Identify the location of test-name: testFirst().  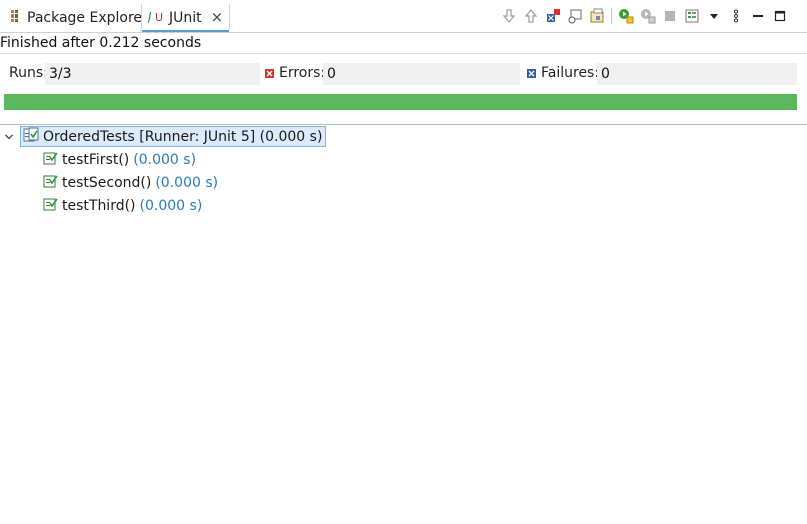
(96, 160).